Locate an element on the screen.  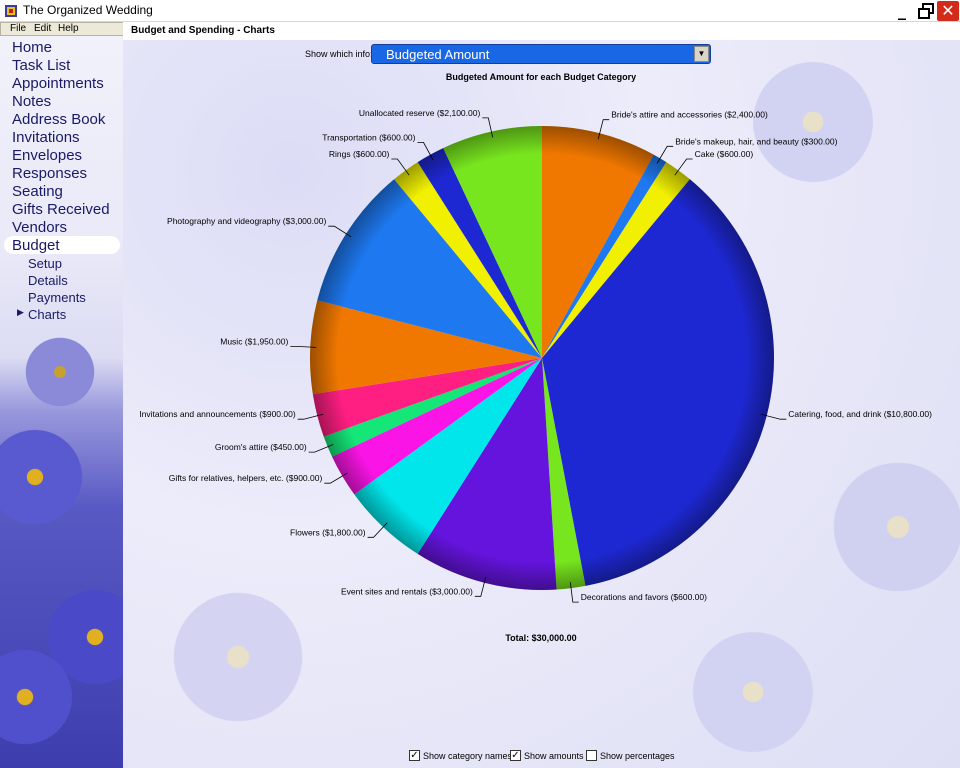
option-percentages-label: Show percentages is located at coordinates (637, 756).